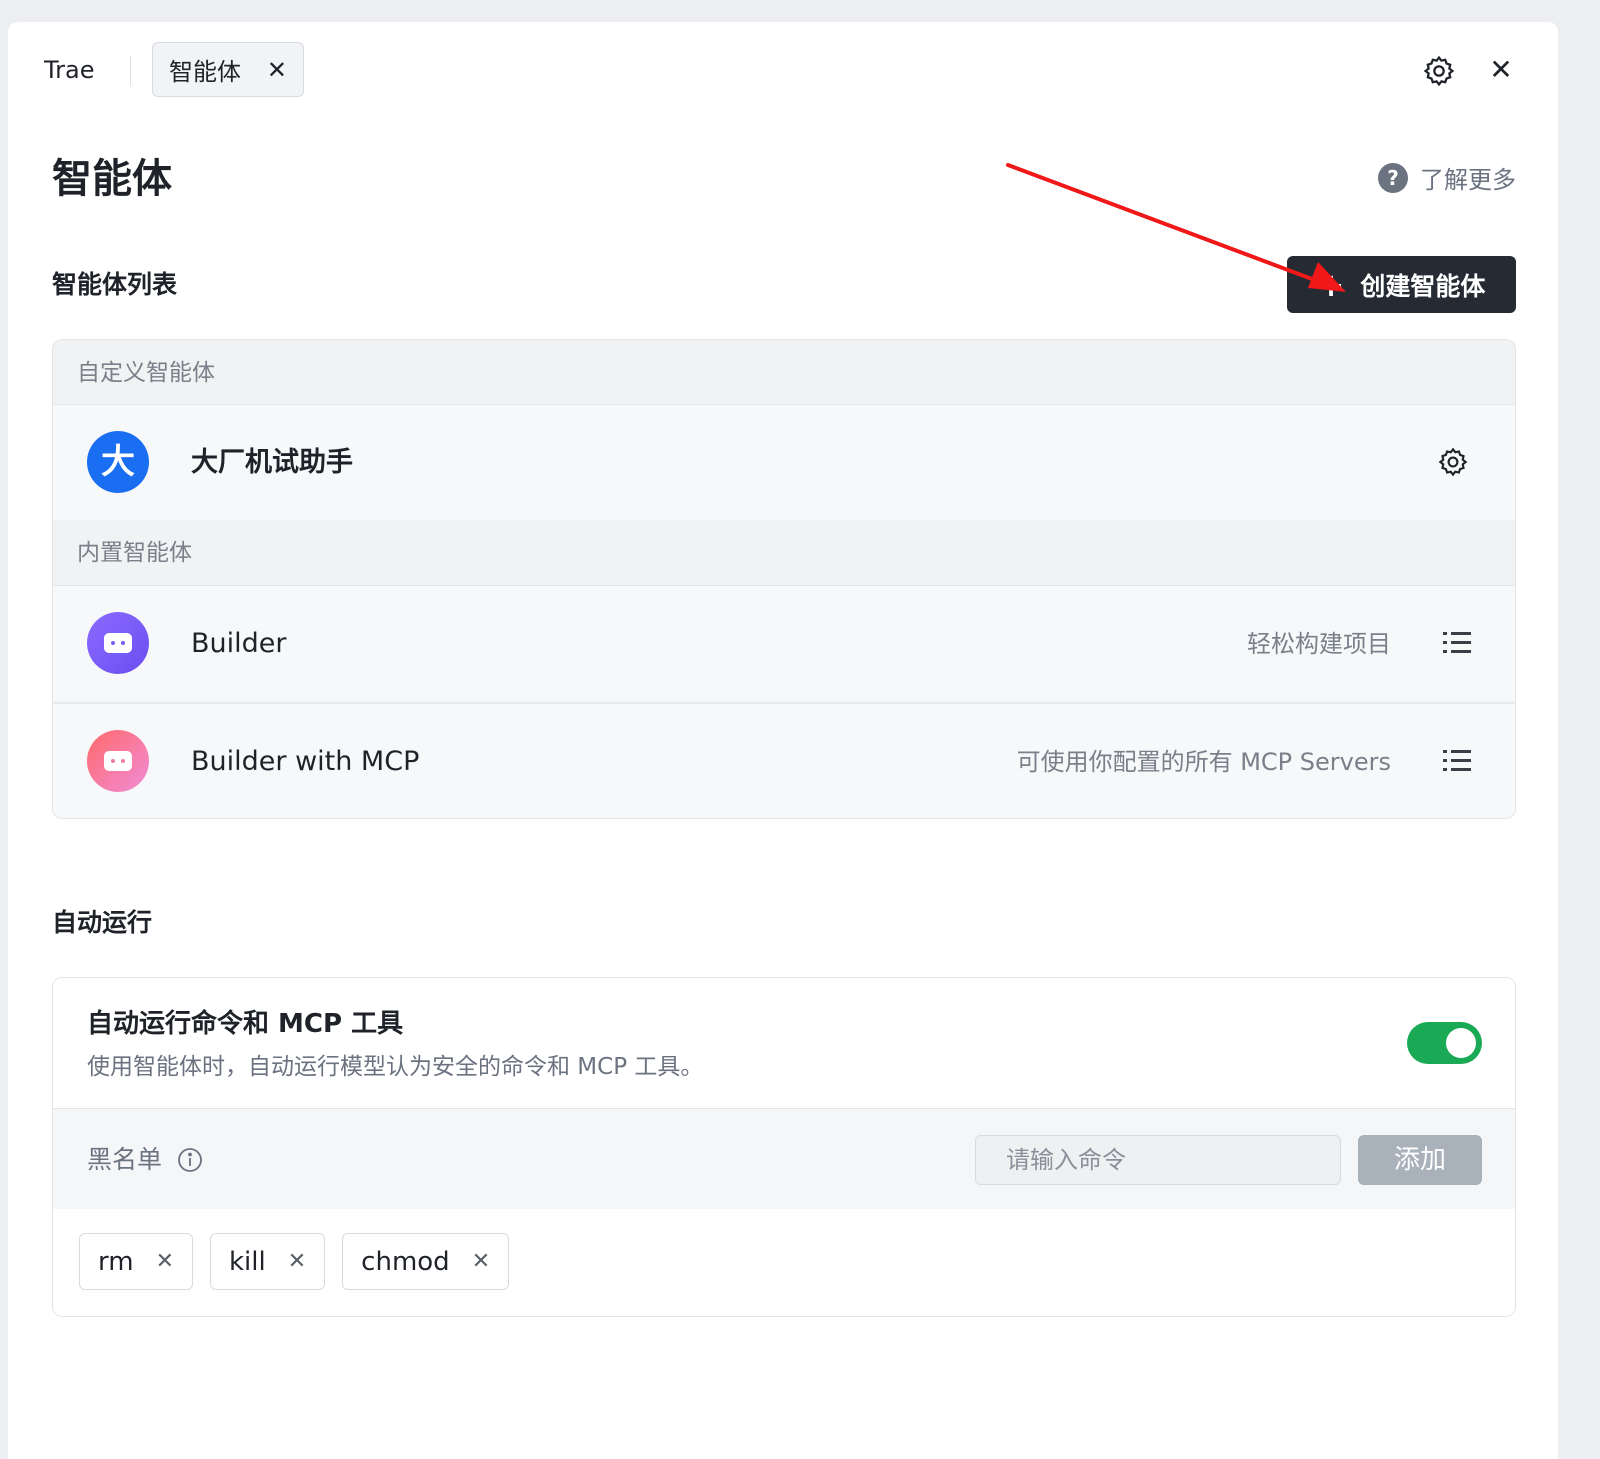 The height and width of the screenshot is (1459, 1600). Describe the element at coordinates (1420, 1160) in the screenshot. I see `add-button: 添加` at that location.